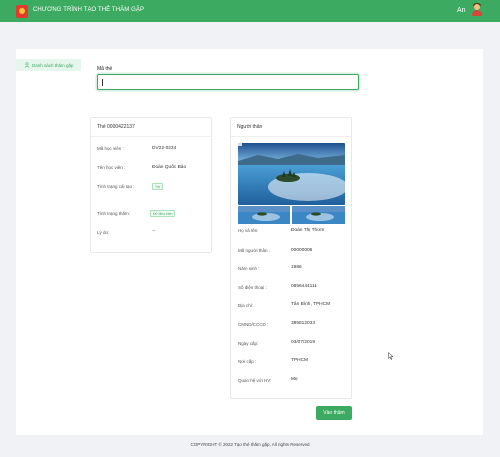 The height and width of the screenshot is (457, 500). What do you see at coordinates (308, 230) in the screenshot?
I see `relative-name-value: Đoàn Thị Thơm` at bounding box center [308, 230].